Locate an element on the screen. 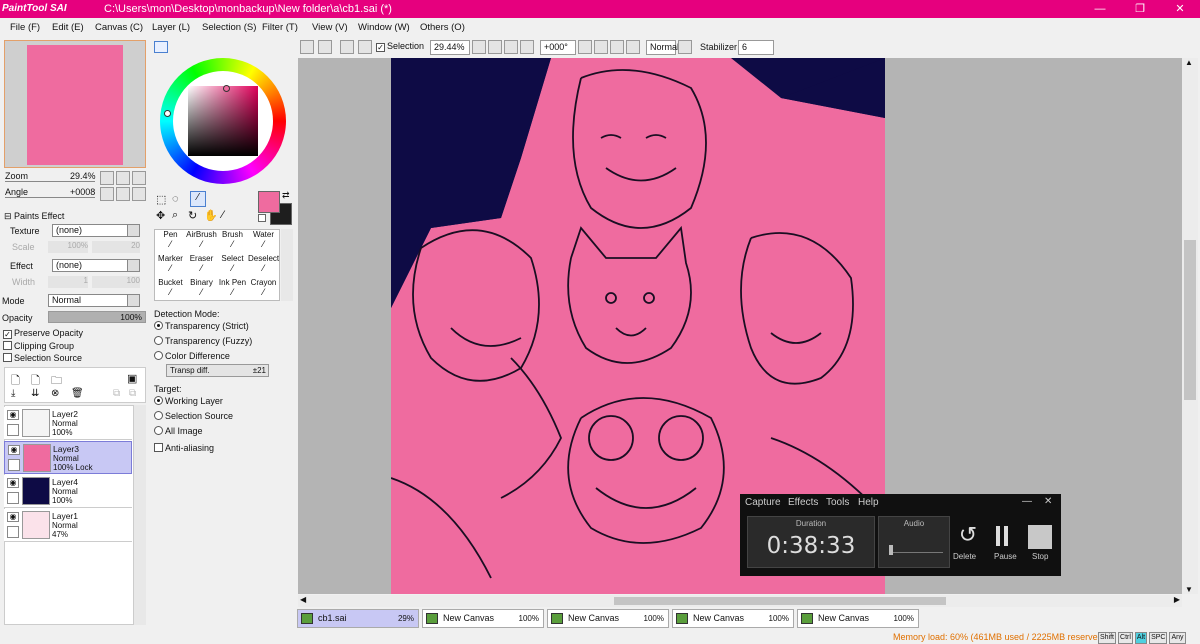 The height and width of the screenshot is (644, 1200). undo-button is located at coordinates (307, 47).